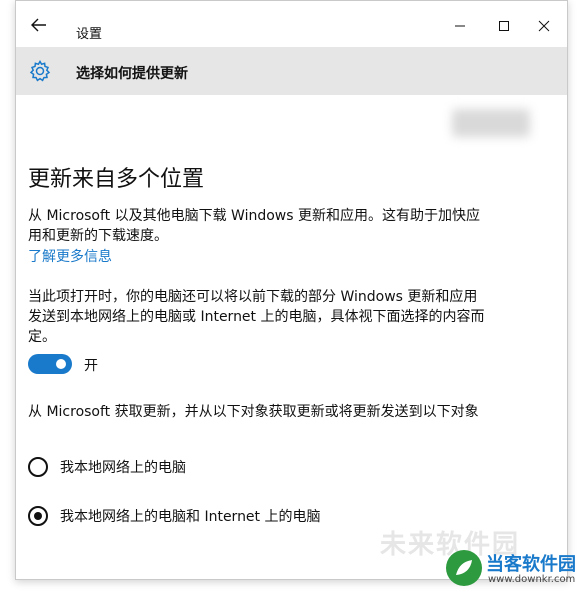 The image size is (583, 596). What do you see at coordinates (40, 71) in the screenshot?
I see `gear-icon` at bounding box center [40, 71].